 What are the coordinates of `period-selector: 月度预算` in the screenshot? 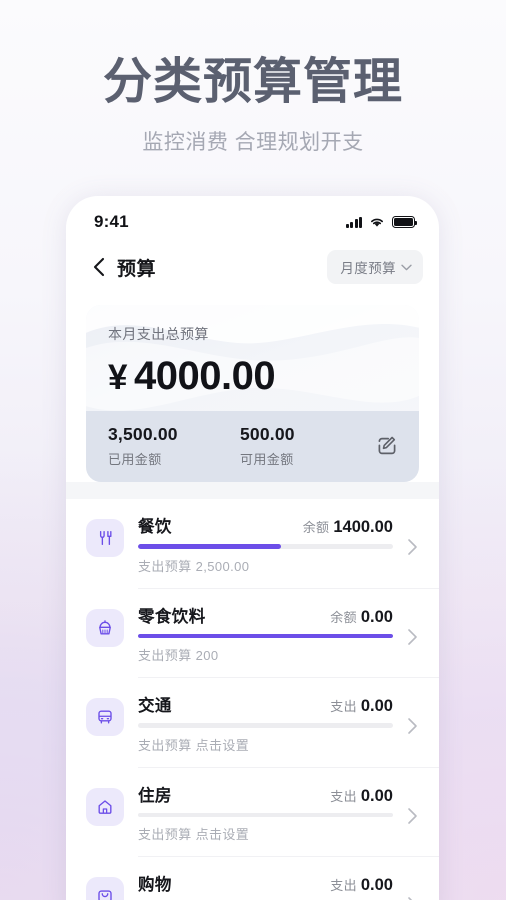 It's located at (375, 267).